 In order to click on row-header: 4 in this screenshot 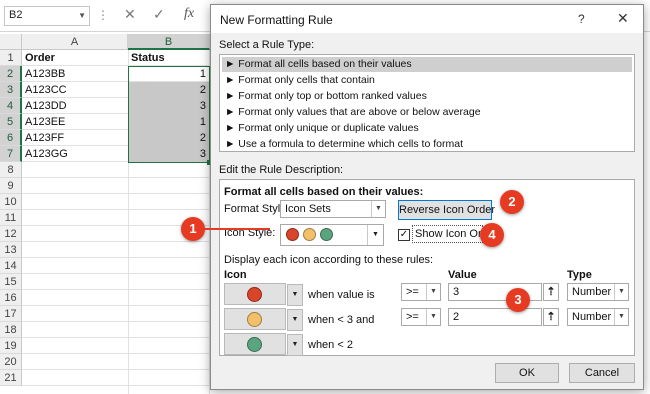, I will do `click(11, 106)`.